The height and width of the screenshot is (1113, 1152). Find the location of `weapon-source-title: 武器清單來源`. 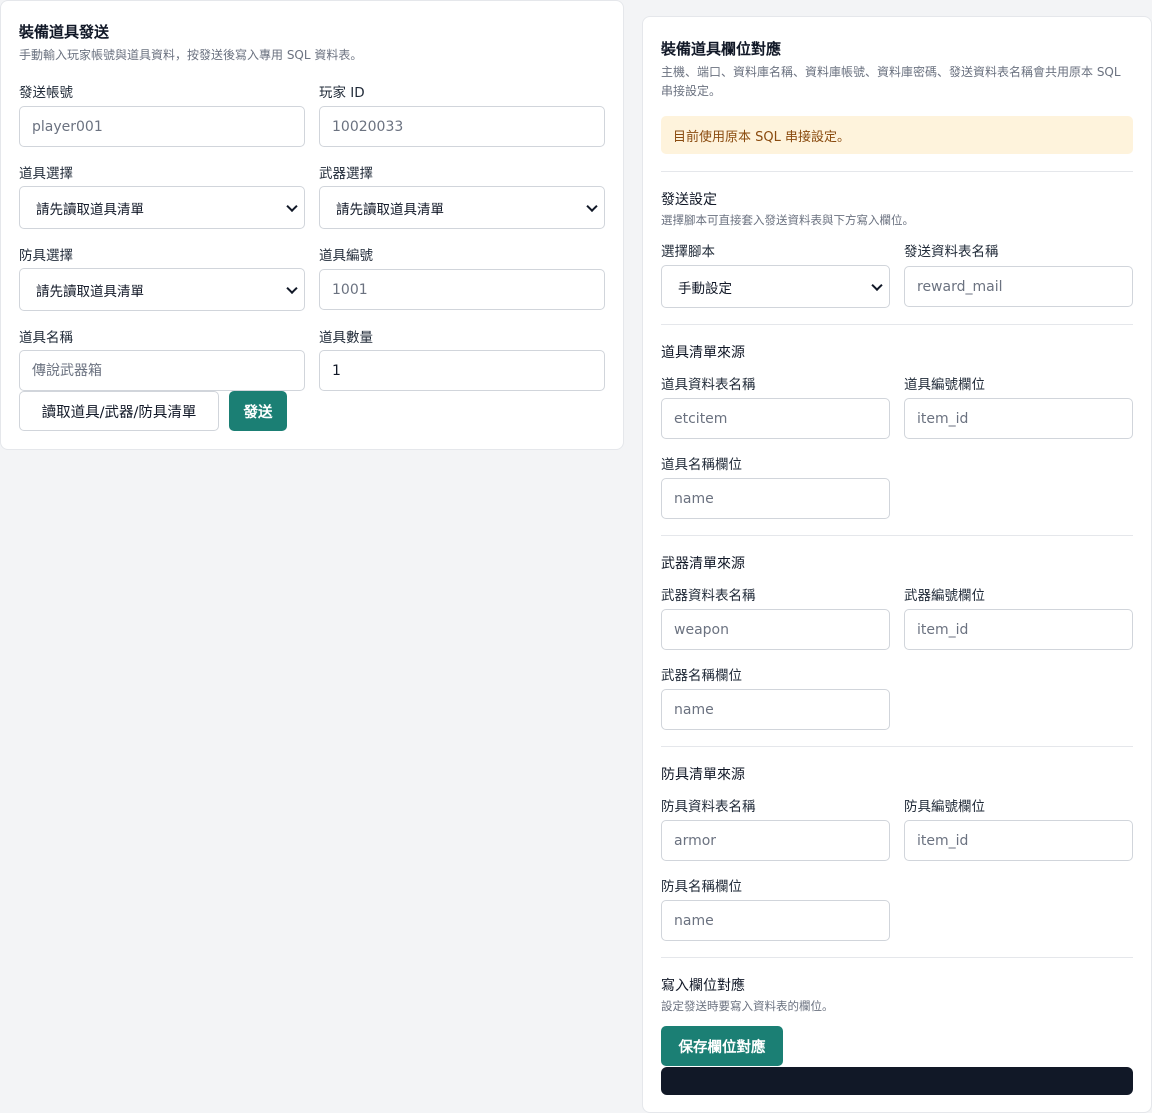

weapon-source-title: 武器清單來源 is located at coordinates (703, 564).